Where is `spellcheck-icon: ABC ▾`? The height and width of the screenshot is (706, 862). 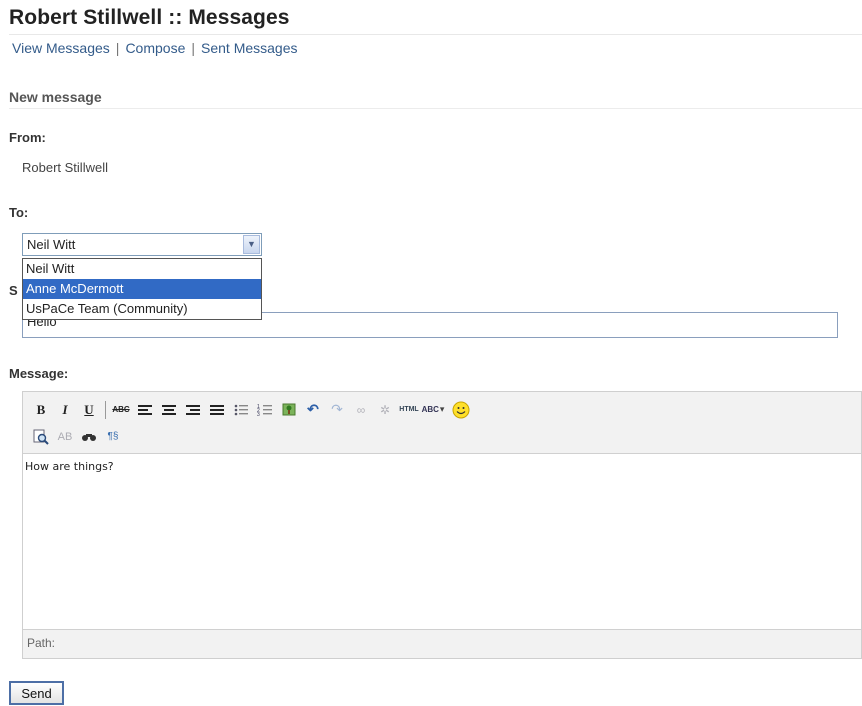
spellcheck-icon: ABC ▾ is located at coordinates (433, 410).